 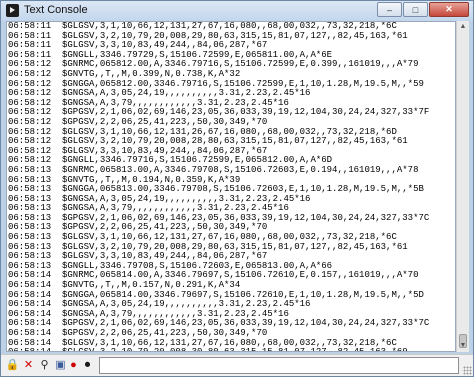 I want to click on command-input, so click(x=279, y=365).